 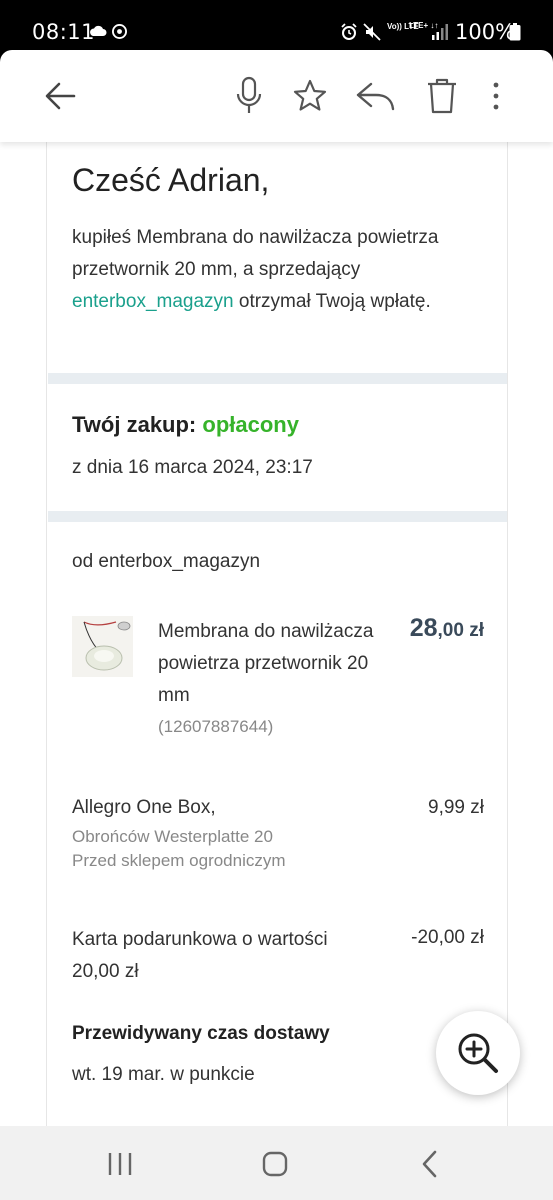 I want to click on system-back-button, so click(x=430, y=1164).